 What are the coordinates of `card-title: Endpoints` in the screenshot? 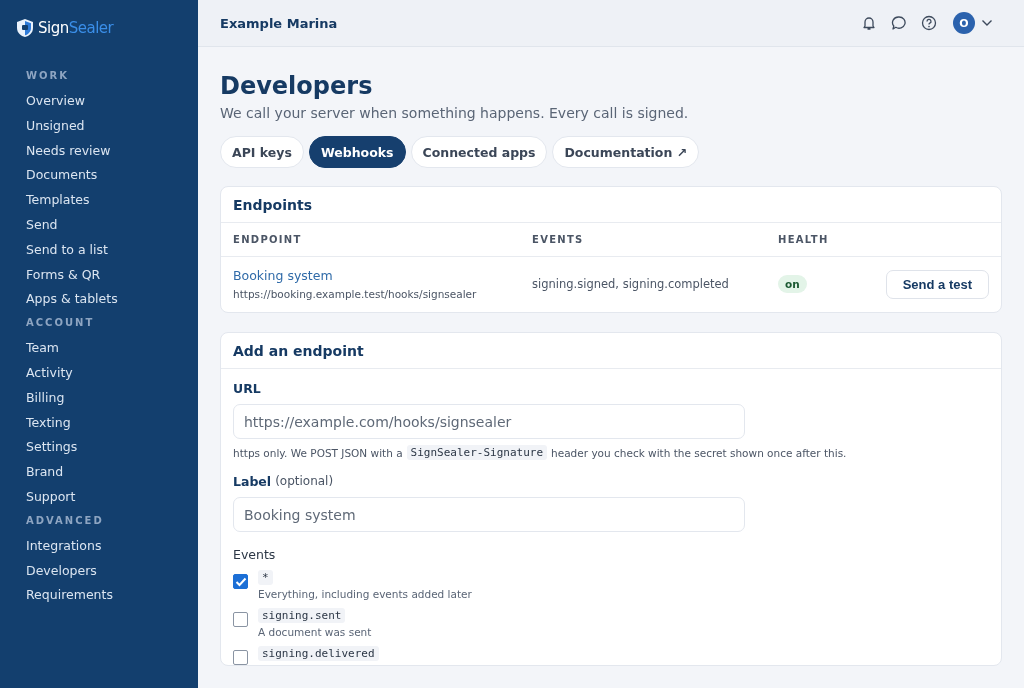 It's located at (611, 205).